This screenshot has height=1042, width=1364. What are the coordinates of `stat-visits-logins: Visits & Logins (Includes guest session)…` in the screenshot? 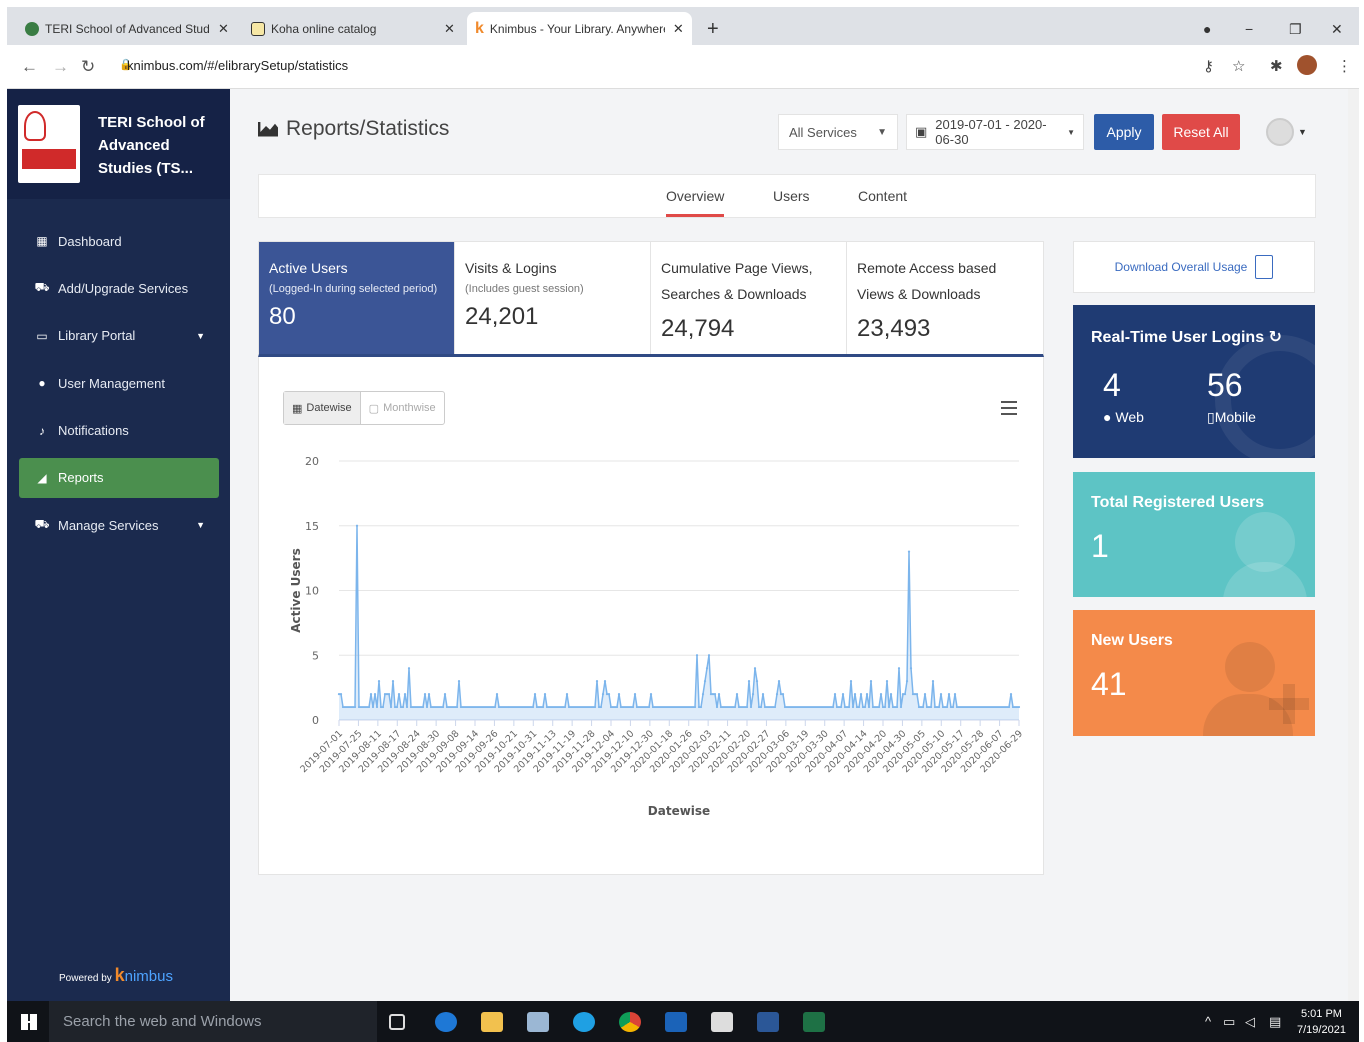 It's located at (553, 298).